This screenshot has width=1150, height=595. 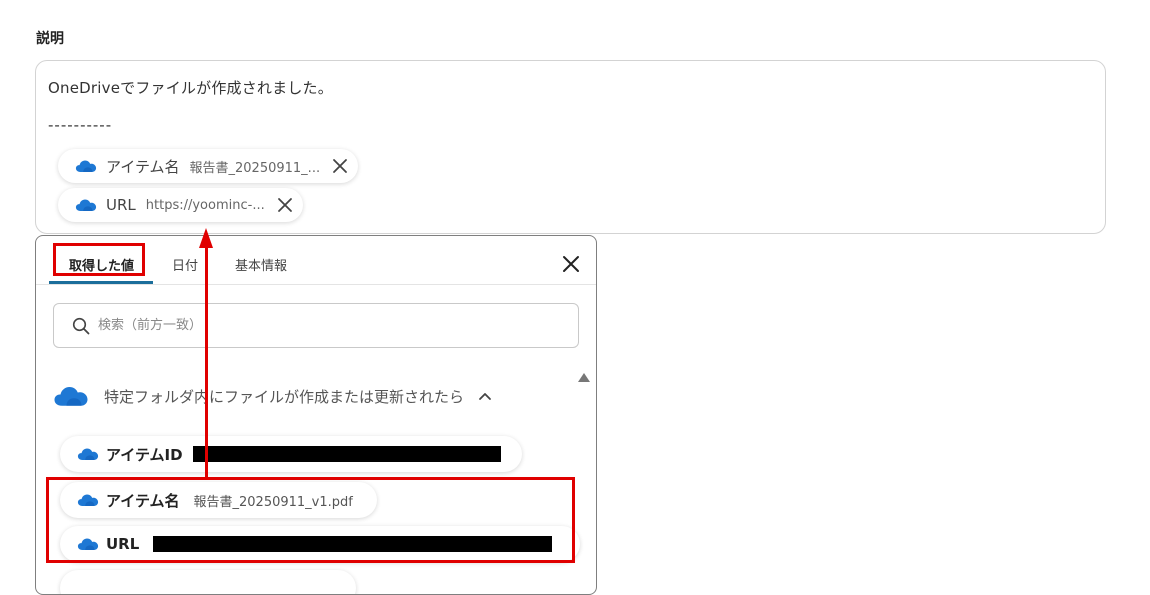 I want to click on annotation-arrow-shaft, so click(x=206, y=362).